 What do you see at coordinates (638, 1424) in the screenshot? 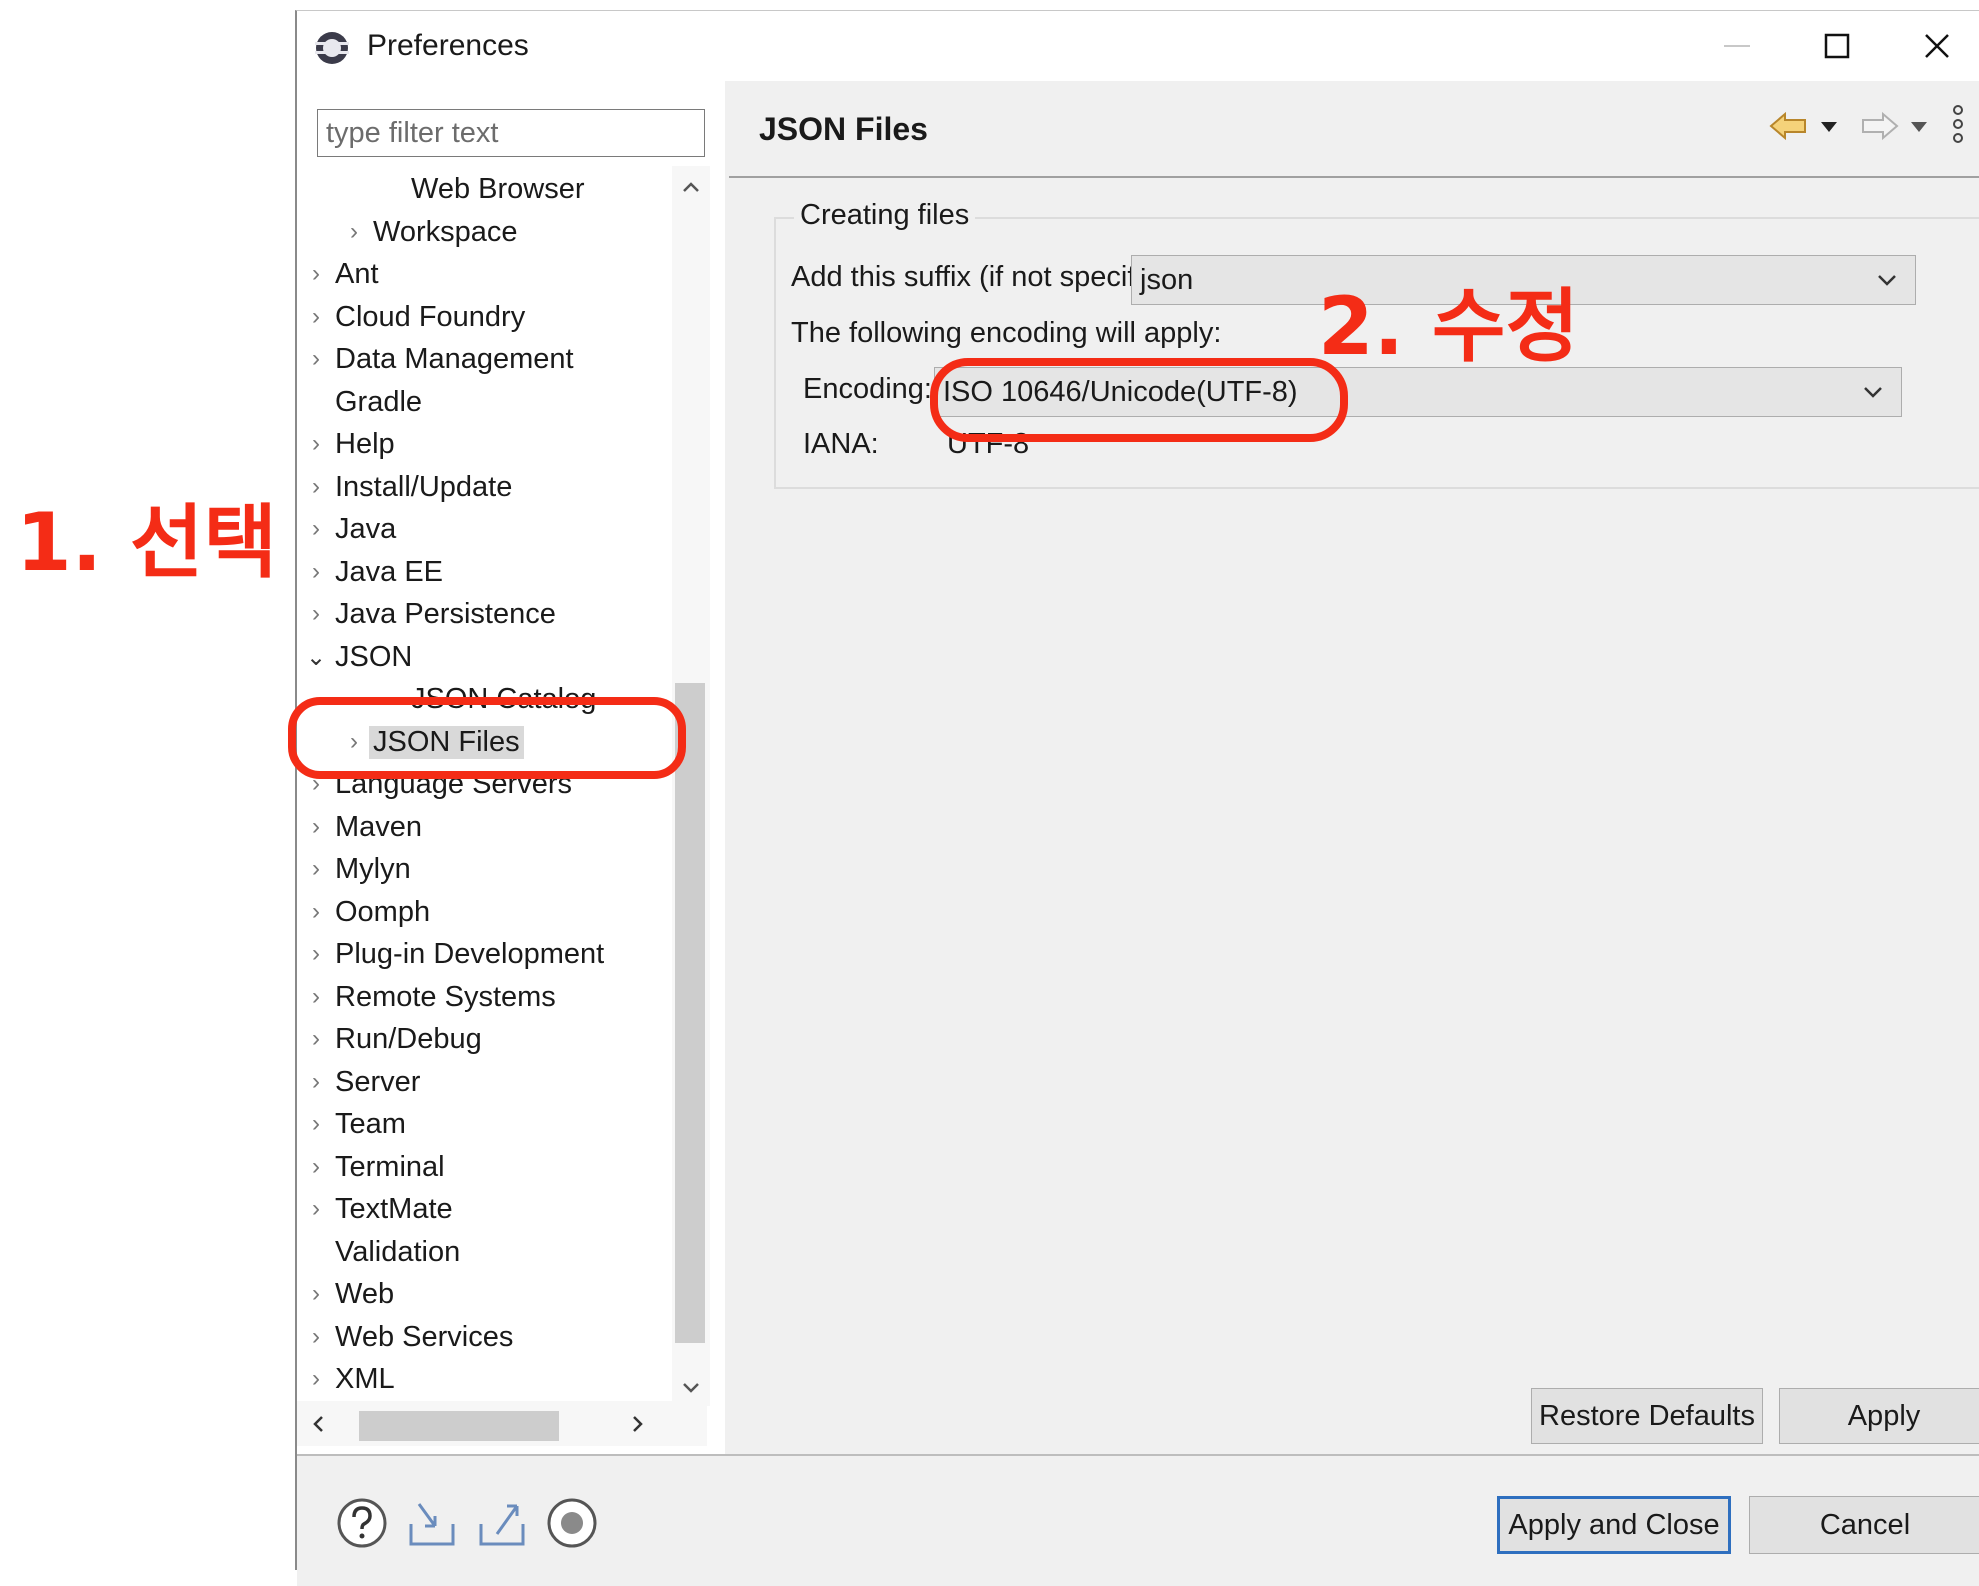
I see `scroll-right-icon` at bounding box center [638, 1424].